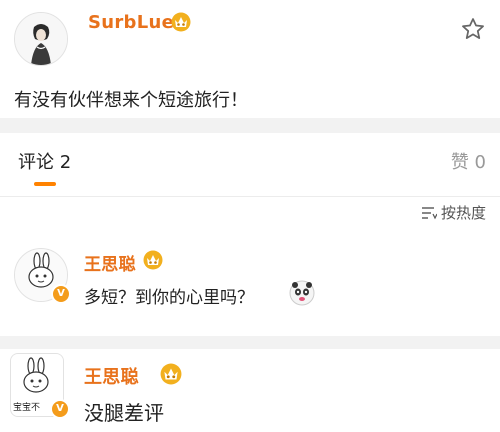  I want to click on post-content: 有没有伙伴想来个短途旅行！, so click(131, 100).